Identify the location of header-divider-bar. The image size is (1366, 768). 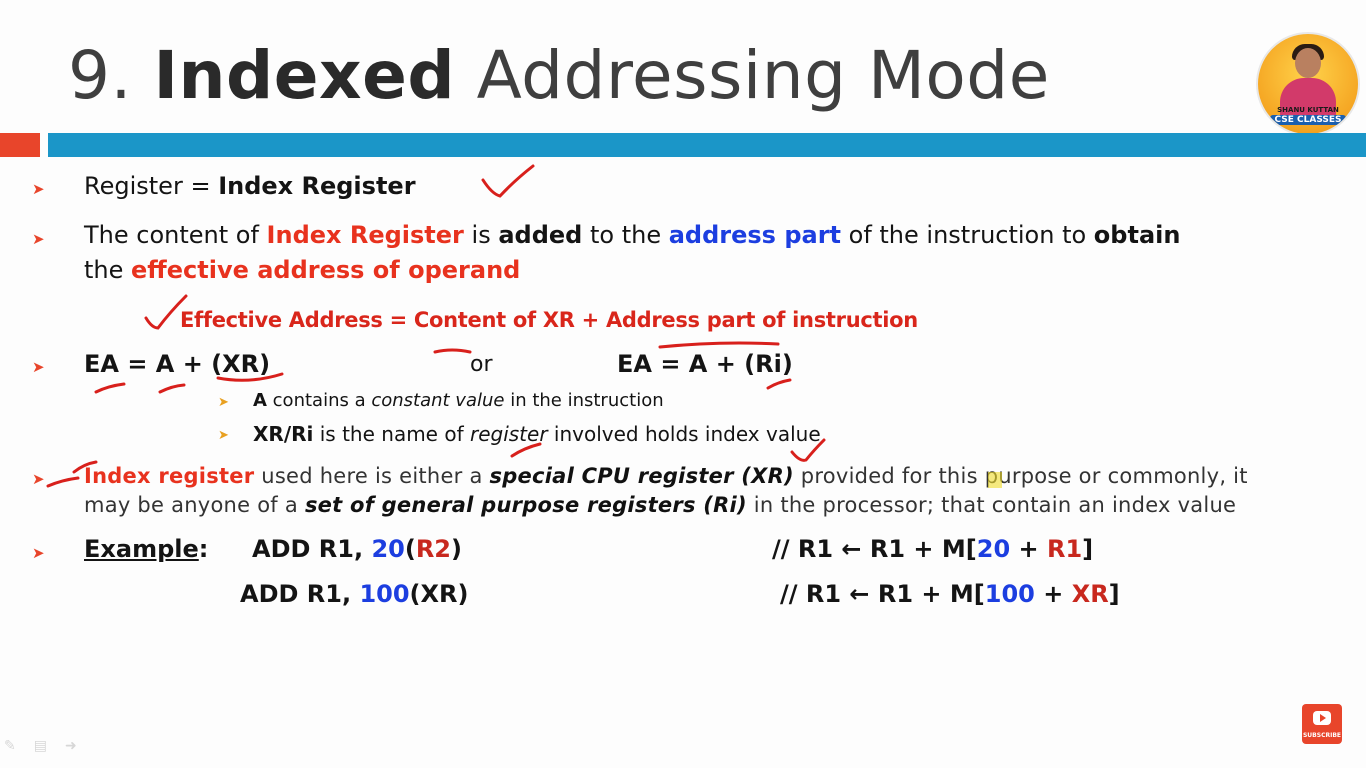
(707, 145).